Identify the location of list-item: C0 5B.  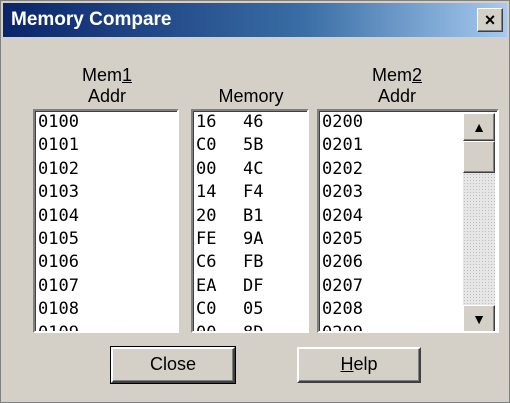
(250, 145).